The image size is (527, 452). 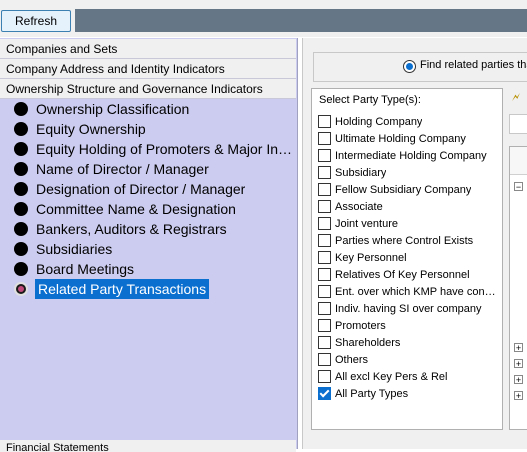 What do you see at coordinates (148, 446) in the screenshot?
I see `section-financial-statements: Financial Statements` at bounding box center [148, 446].